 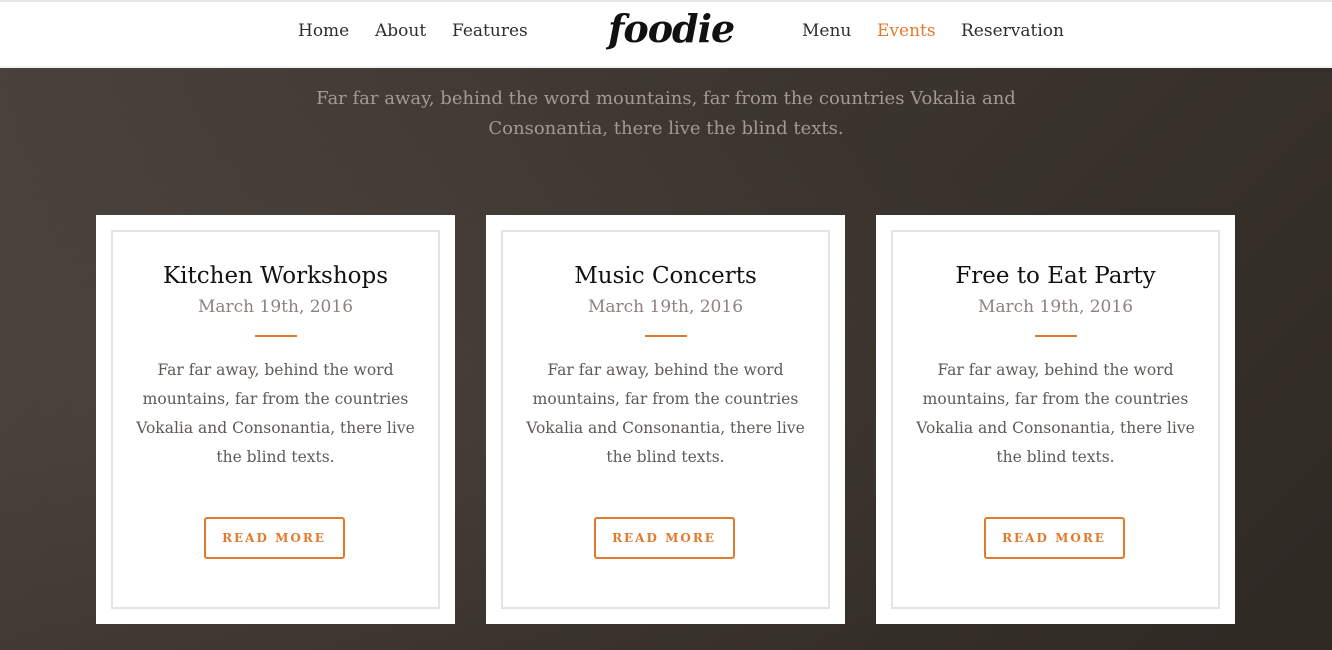 What do you see at coordinates (275, 276) in the screenshot?
I see `event-title: Kitchen Workshops` at bounding box center [275, 276].